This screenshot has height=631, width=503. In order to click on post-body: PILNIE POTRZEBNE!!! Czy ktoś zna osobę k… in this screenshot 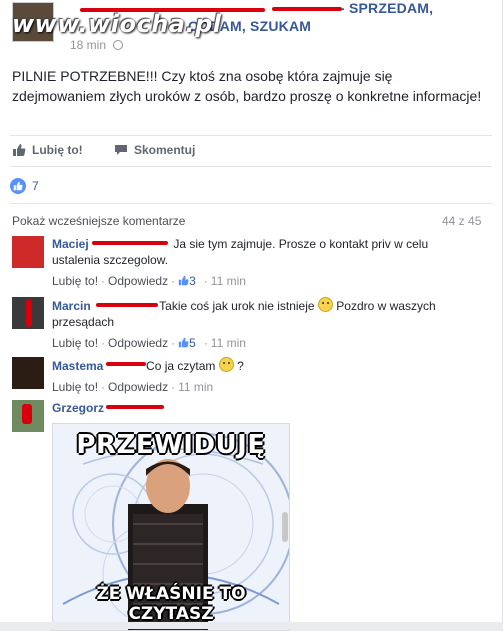, I will do `click(247, 86)`.